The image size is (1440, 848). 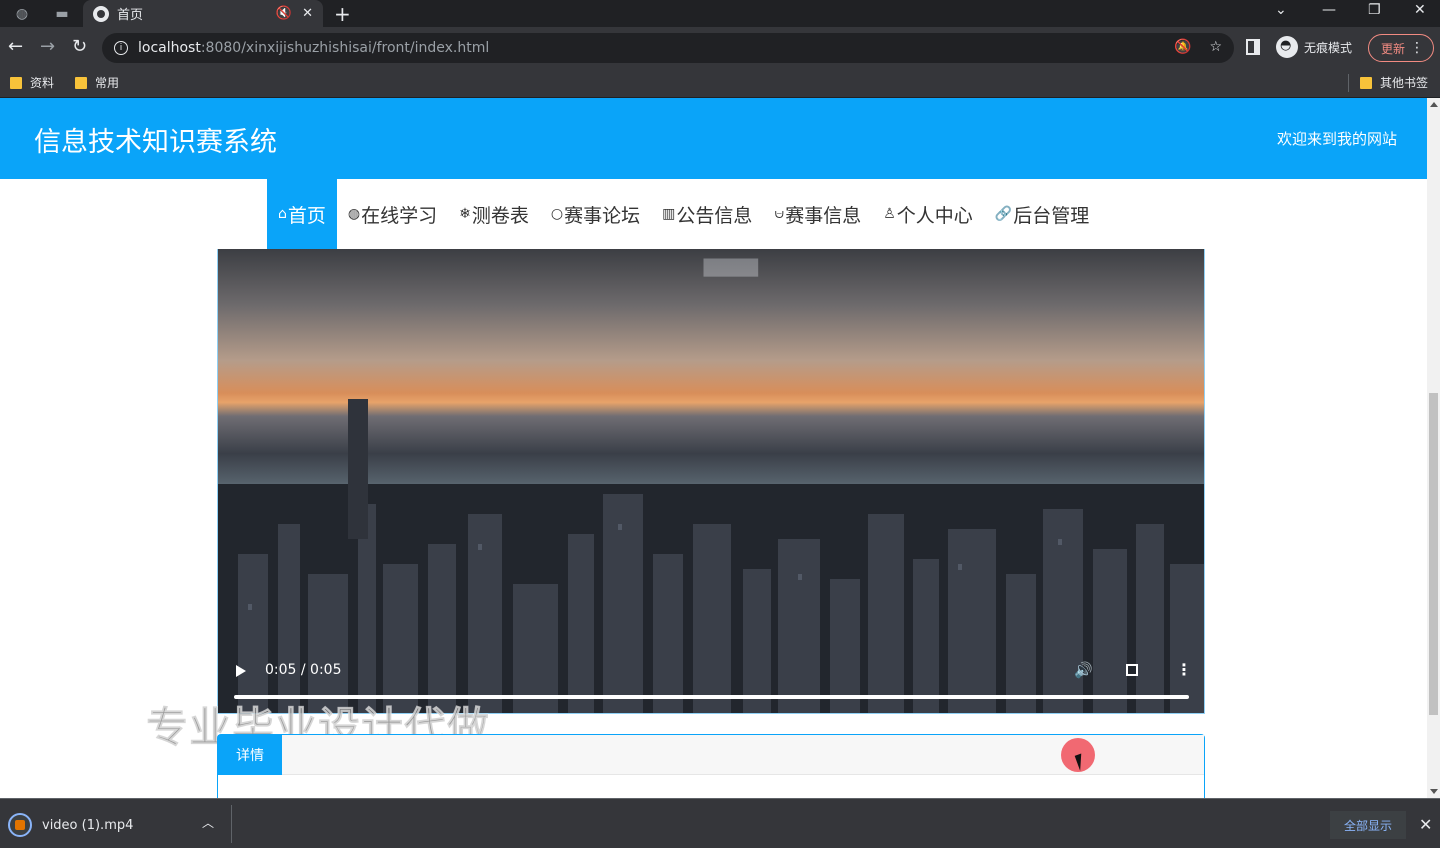 What do you see at coordinates (1404, 83) in the screenshot?
I see `other-bookmarks-label: 其他书签` at bounding box center [1404, 83].